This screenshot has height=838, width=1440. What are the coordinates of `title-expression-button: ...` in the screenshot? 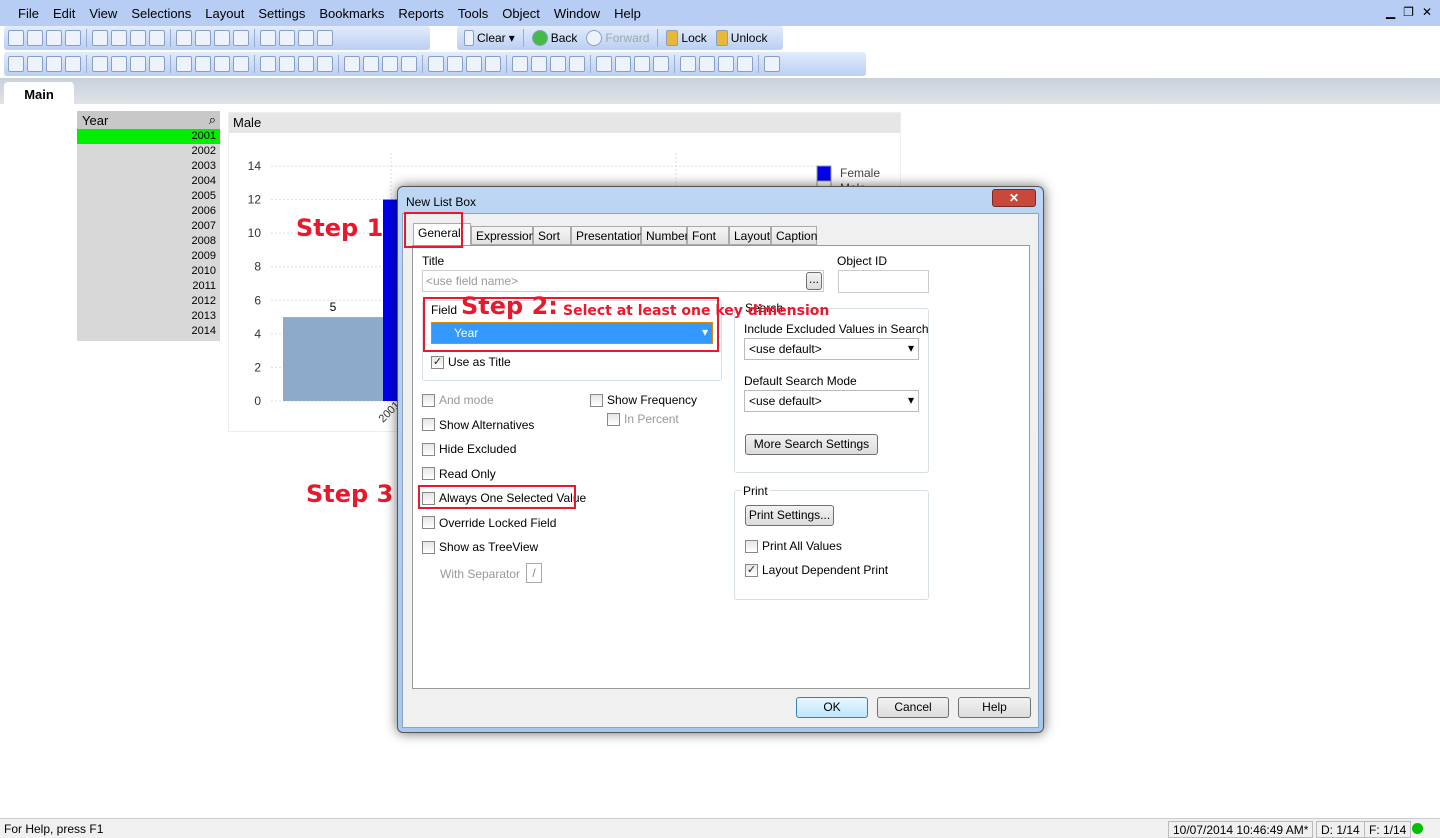 It's located at (814, 281).